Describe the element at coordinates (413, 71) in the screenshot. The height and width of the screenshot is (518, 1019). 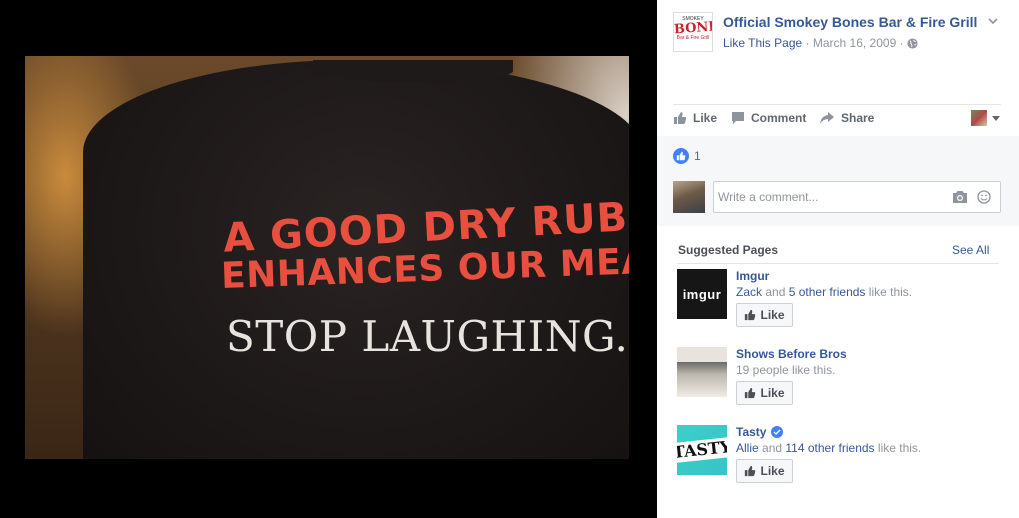
I see `shirt-collar` at that location.